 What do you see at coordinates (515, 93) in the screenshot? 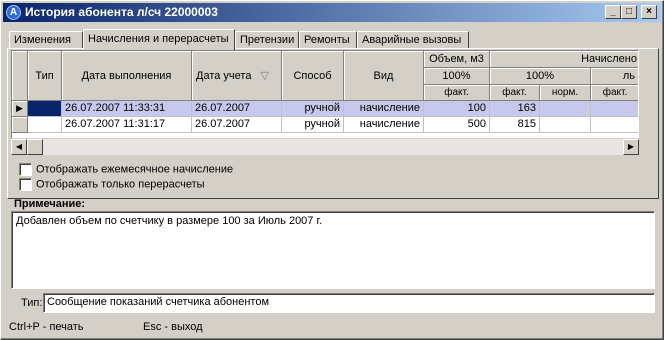
I see `header-charged-fact: факт.` at bounding box center [515, 93].